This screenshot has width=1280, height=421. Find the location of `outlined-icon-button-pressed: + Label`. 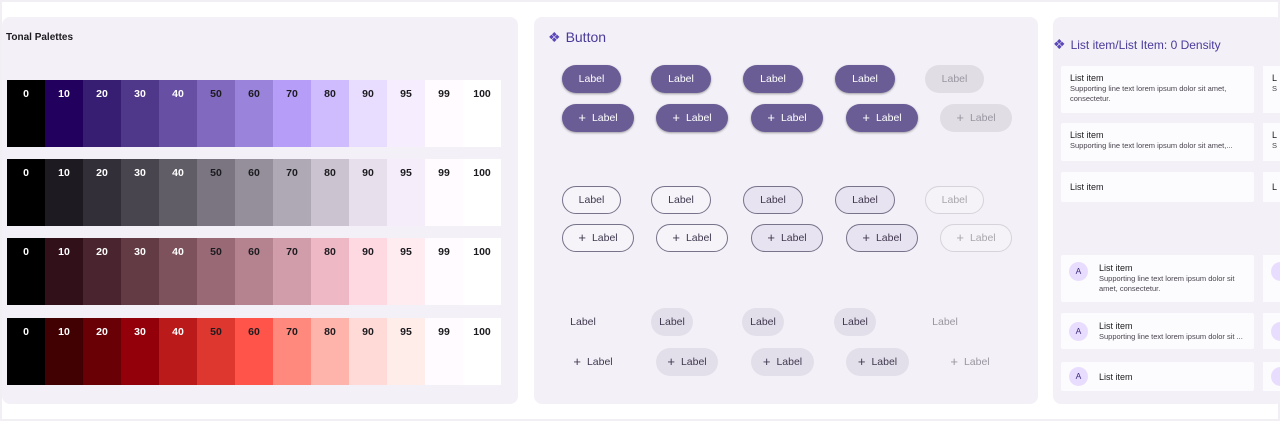

outlined-icon-button-pressed: + Label is located at coordinates (882, 238).